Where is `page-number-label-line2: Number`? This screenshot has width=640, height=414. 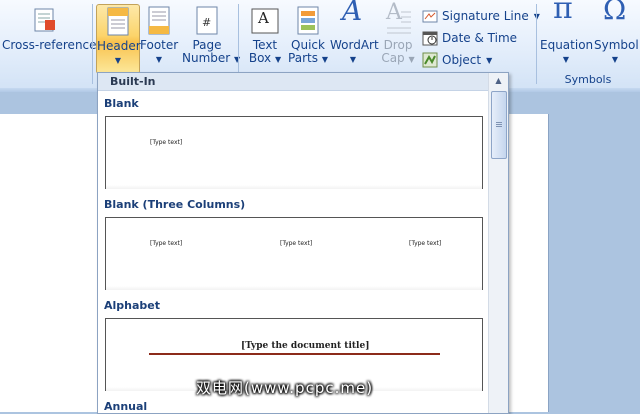 page-number-label-line2: Number is located at coordinates (206, 58).